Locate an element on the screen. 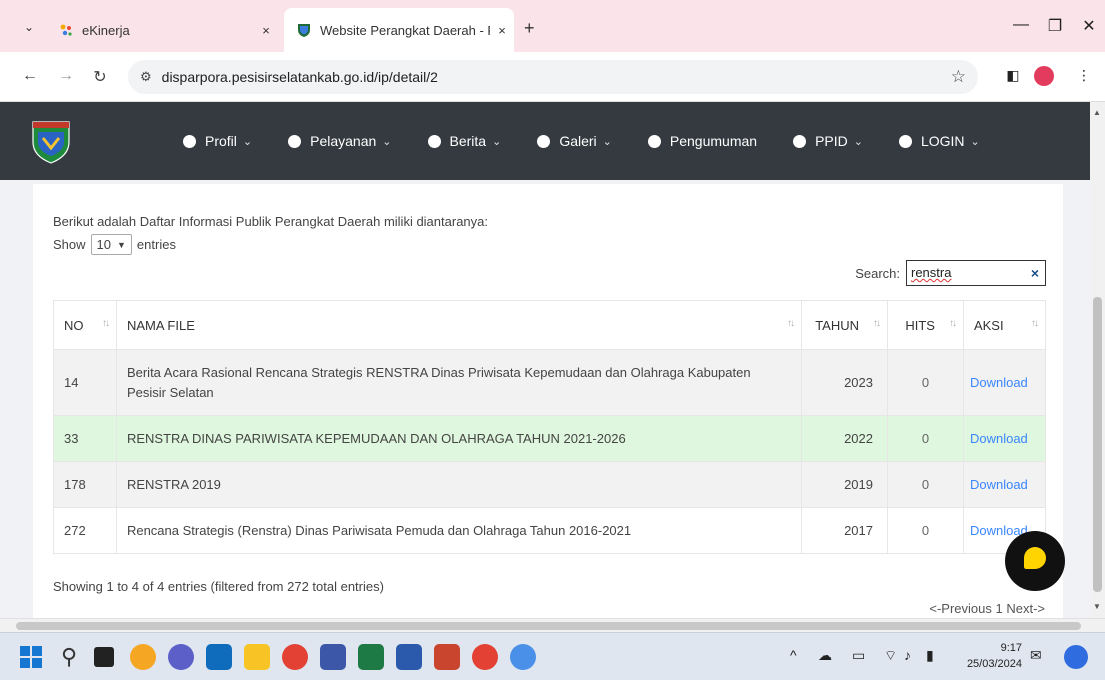 This screenshot has width=1105, height=680. reload-icon: ↻ is located at coordinates (100, 77).